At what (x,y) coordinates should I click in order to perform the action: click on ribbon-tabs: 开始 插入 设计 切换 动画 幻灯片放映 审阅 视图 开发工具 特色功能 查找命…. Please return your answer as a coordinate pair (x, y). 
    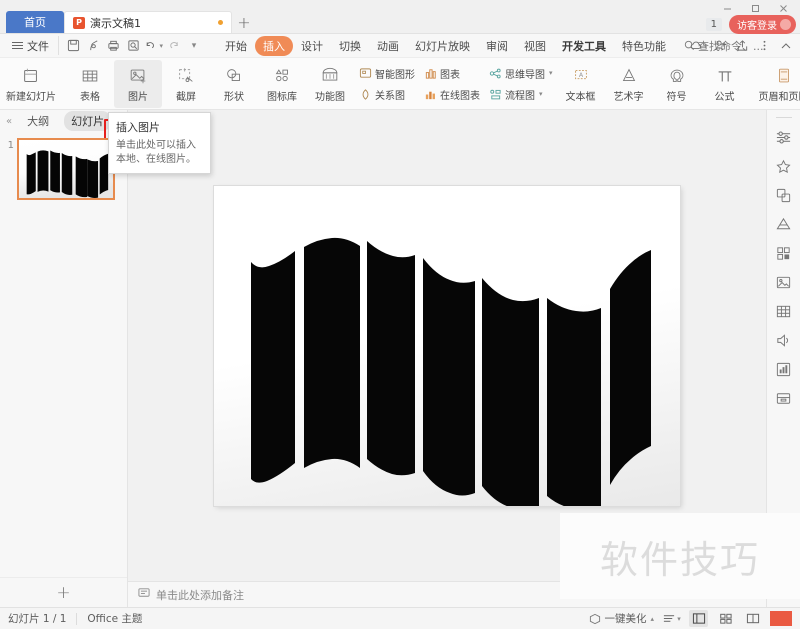
    Looking at the image, I should click on (490, 45).